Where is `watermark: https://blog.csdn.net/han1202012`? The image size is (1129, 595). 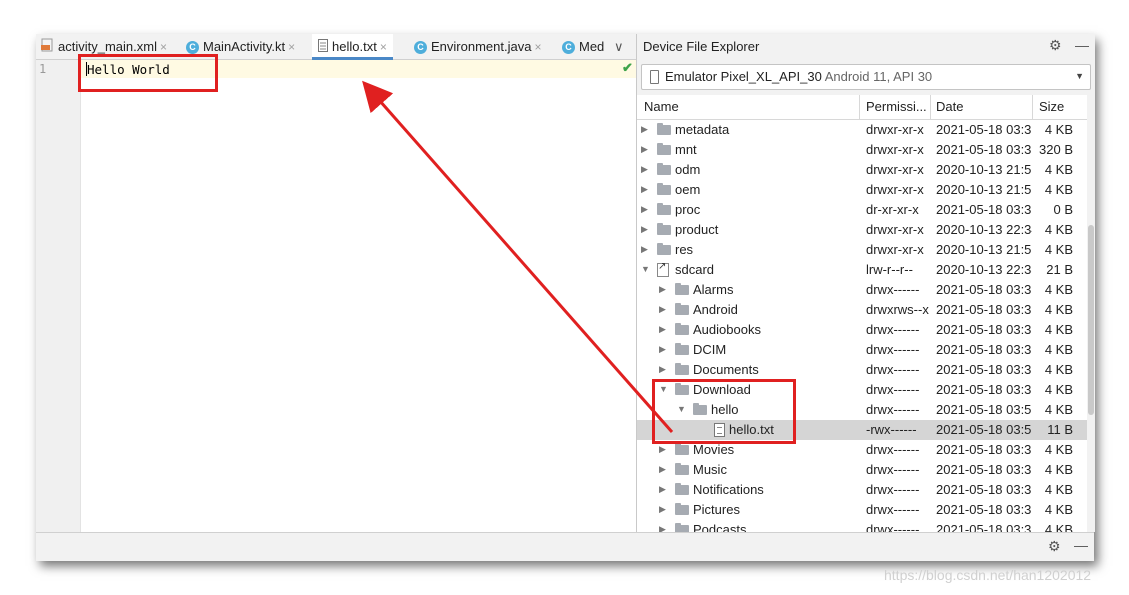 watermark: https://blog.csdn.net/han1202012 is located at coordinates (988, 575).